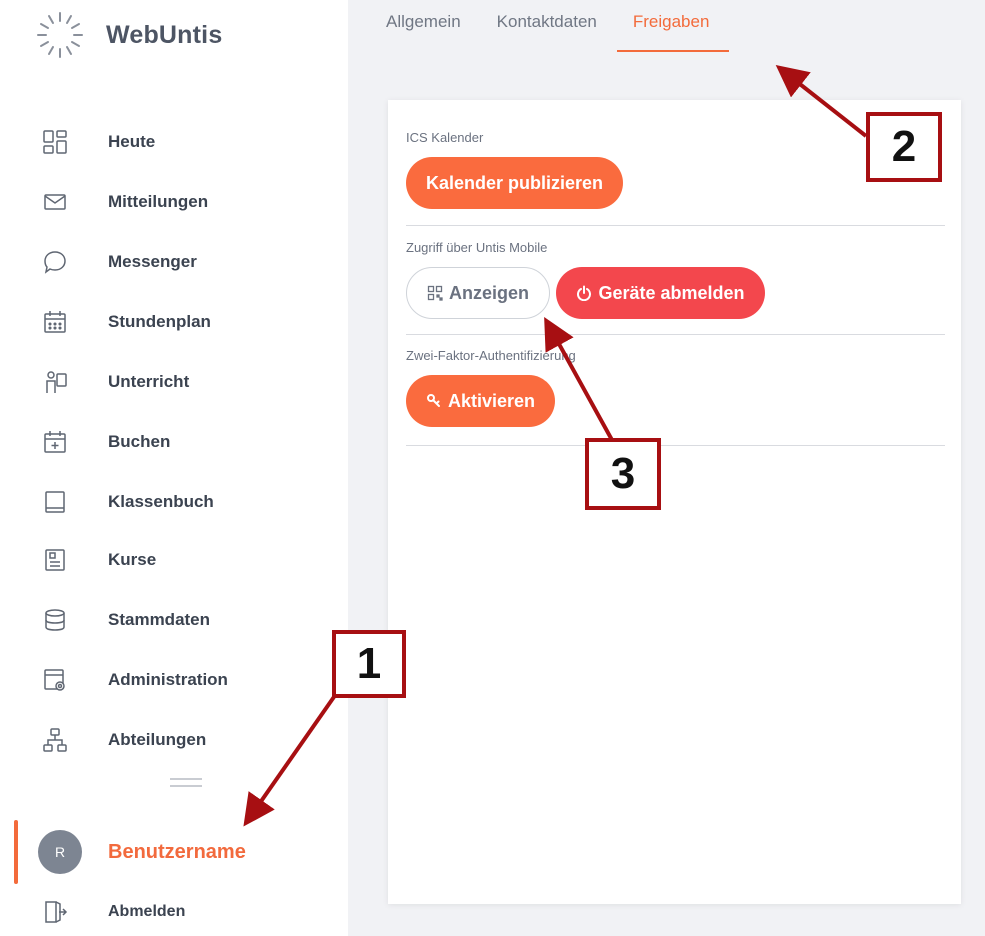 The width and height of the screenshot is (985, 936). I want to click on webuntis-logo-icon, so click(60, 35).